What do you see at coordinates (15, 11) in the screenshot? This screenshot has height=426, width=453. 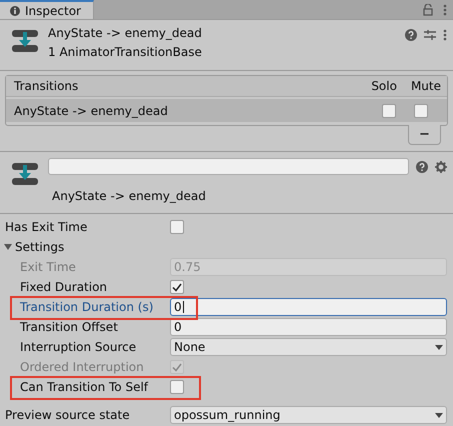 I see `info-icon` at bounding box center [15, 11].